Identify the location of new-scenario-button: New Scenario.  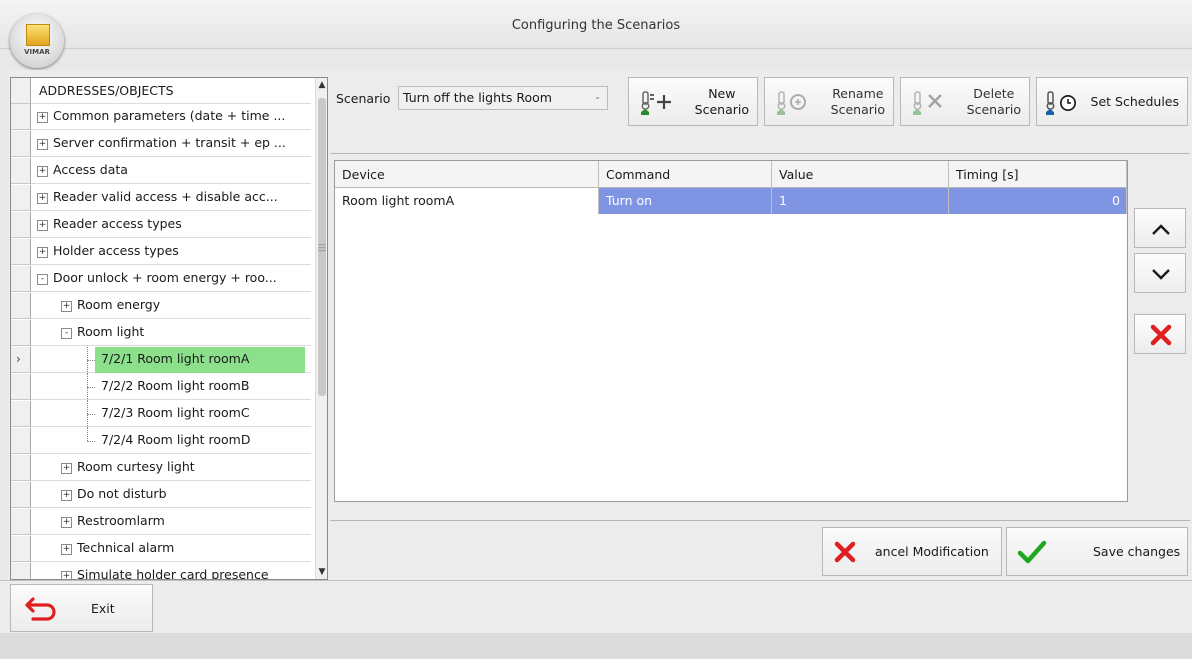
(693, 101).